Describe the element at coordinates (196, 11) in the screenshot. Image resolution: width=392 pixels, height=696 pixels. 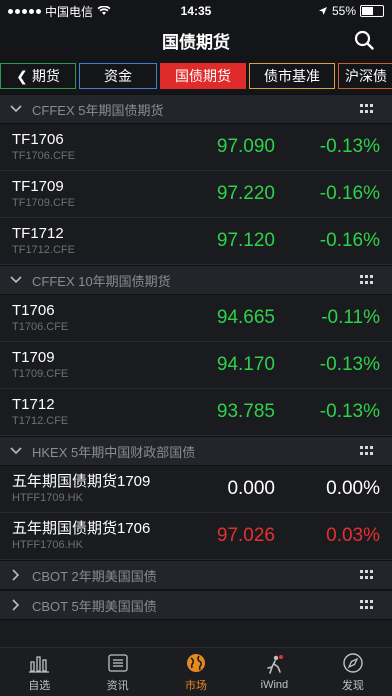
I see `status-bar: 中国电信 14:35 55%` at that location.